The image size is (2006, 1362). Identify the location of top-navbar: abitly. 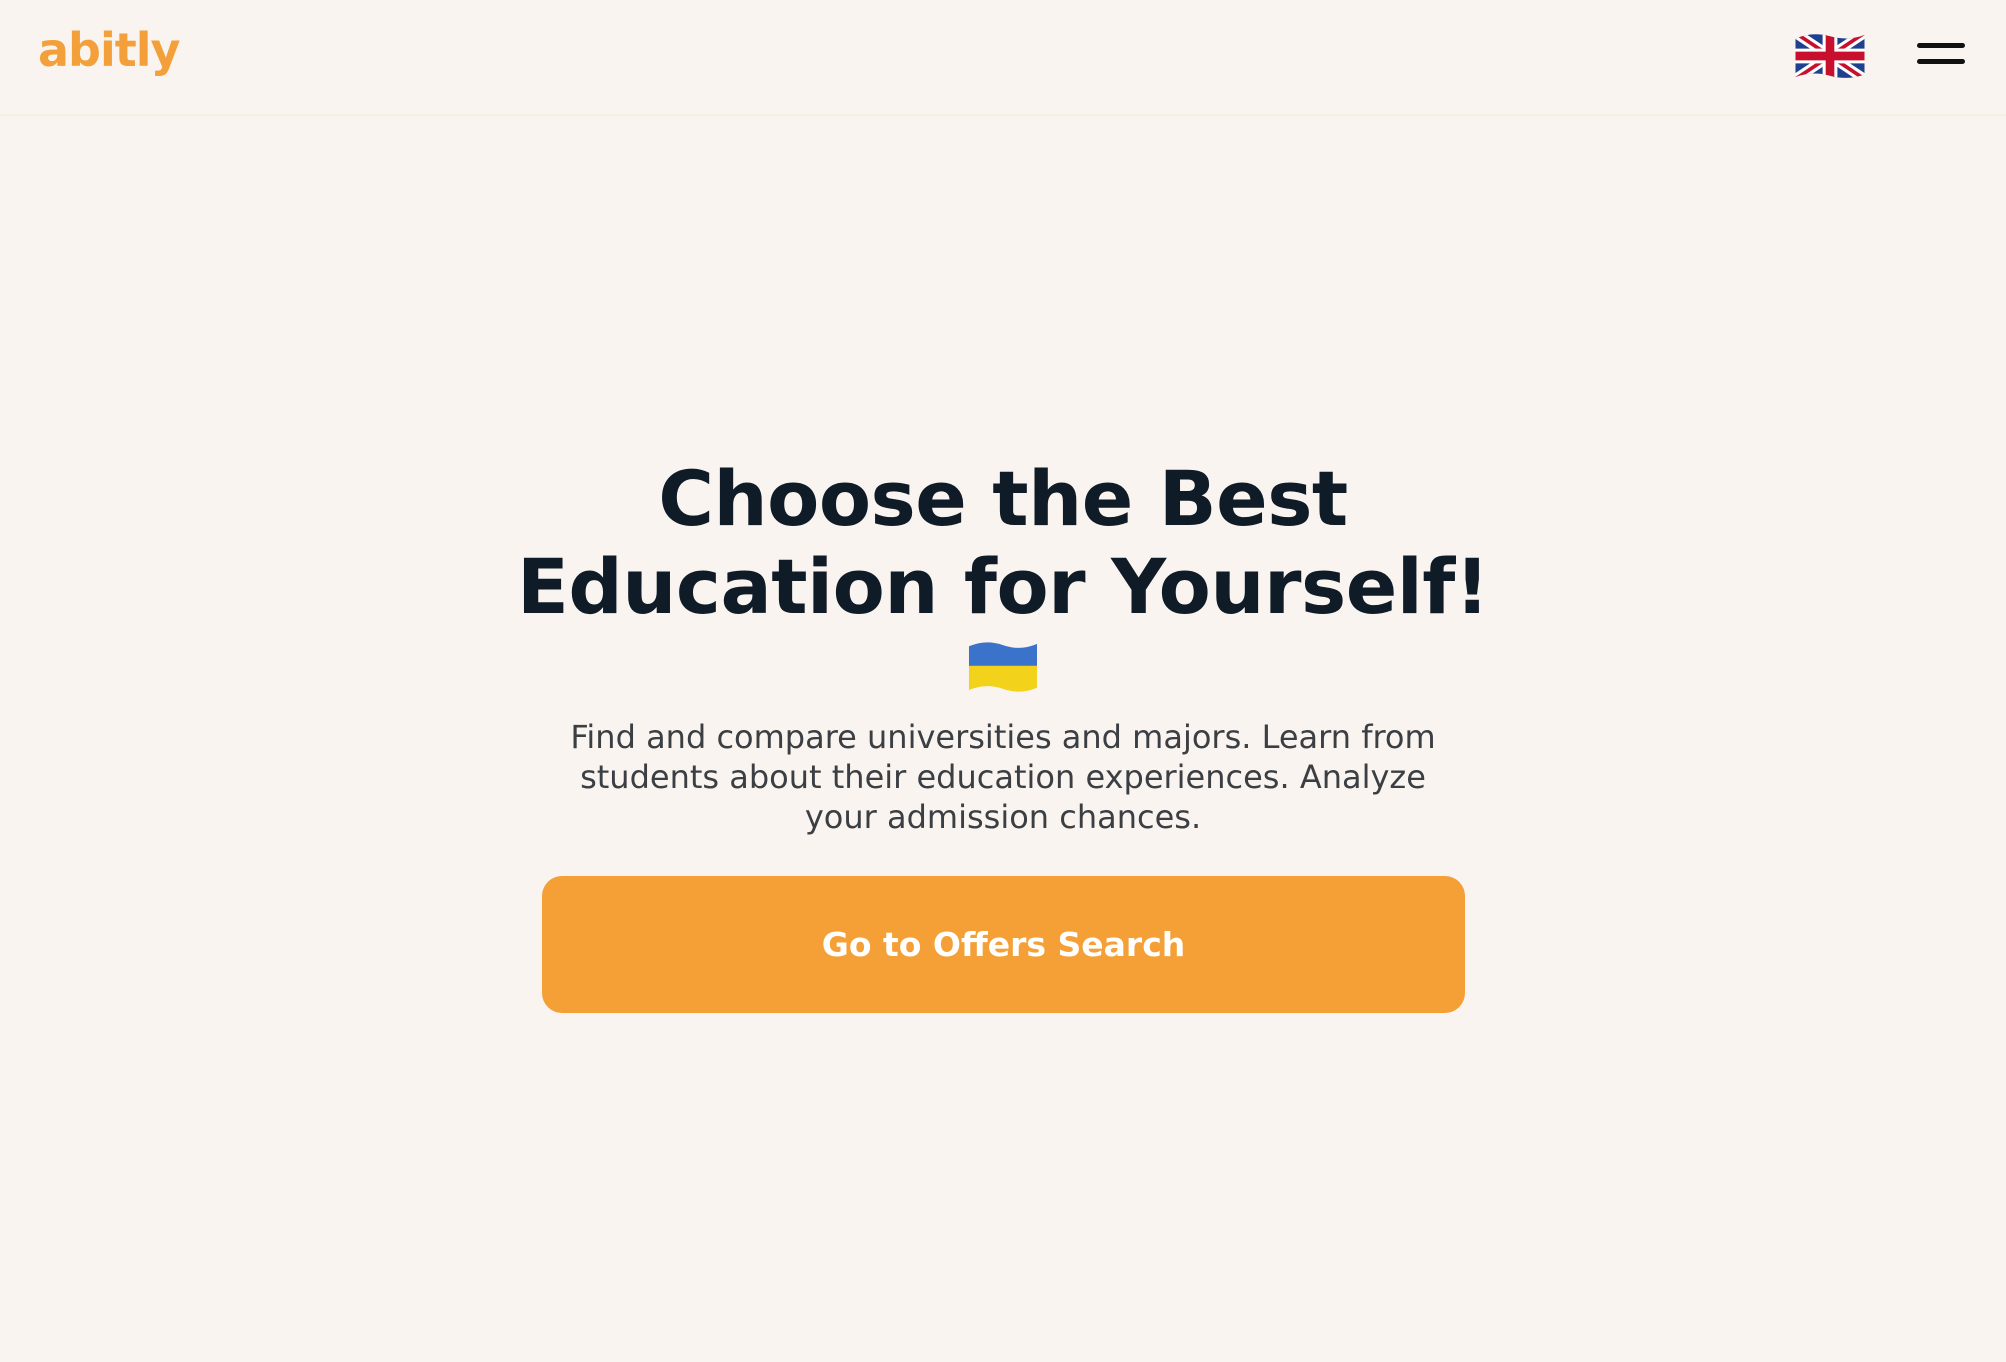
(1003, 58).